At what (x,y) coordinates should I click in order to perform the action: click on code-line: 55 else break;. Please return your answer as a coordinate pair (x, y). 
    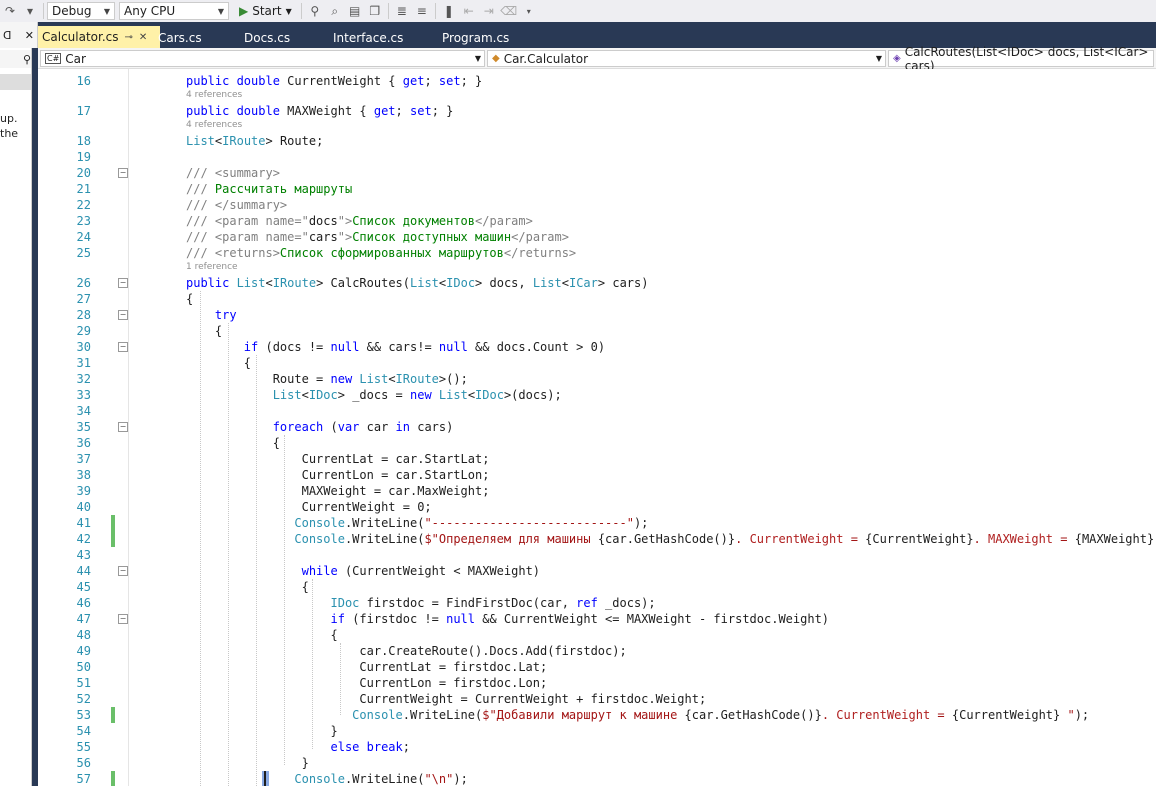
    Looking at the image, I should click on (597, 747).